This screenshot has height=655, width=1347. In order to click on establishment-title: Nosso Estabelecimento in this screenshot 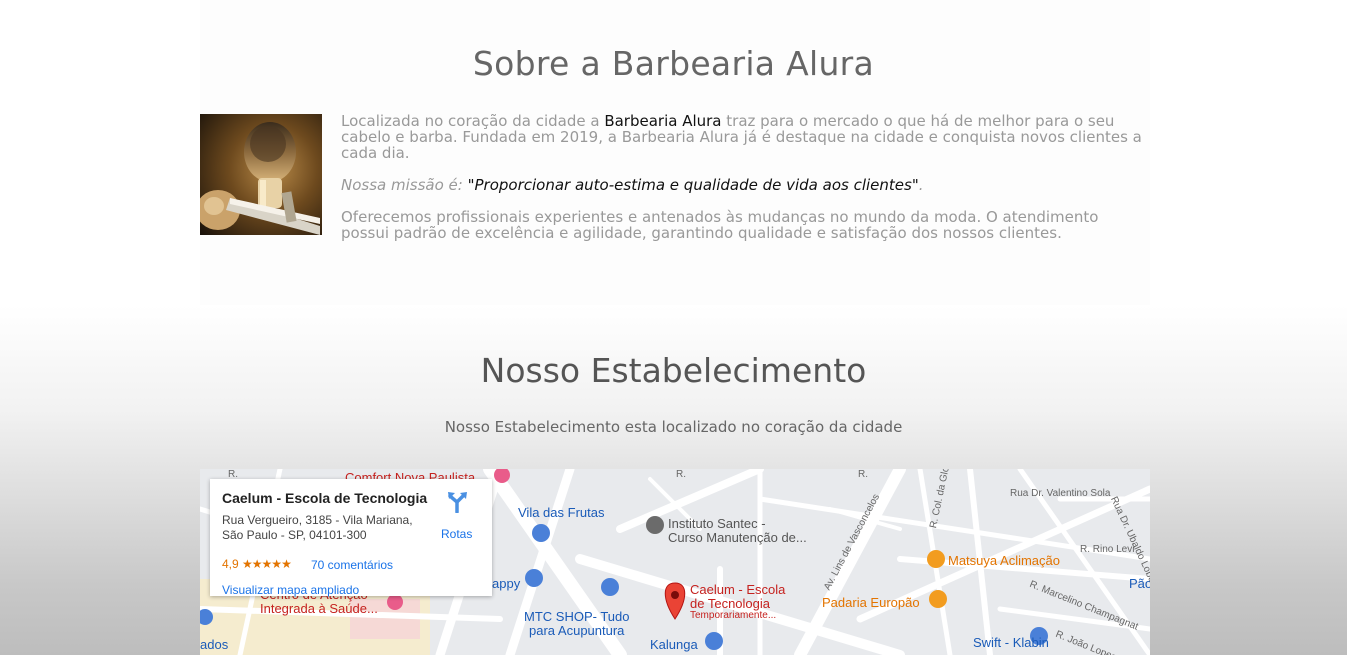, I will do `click(673, 370)`.